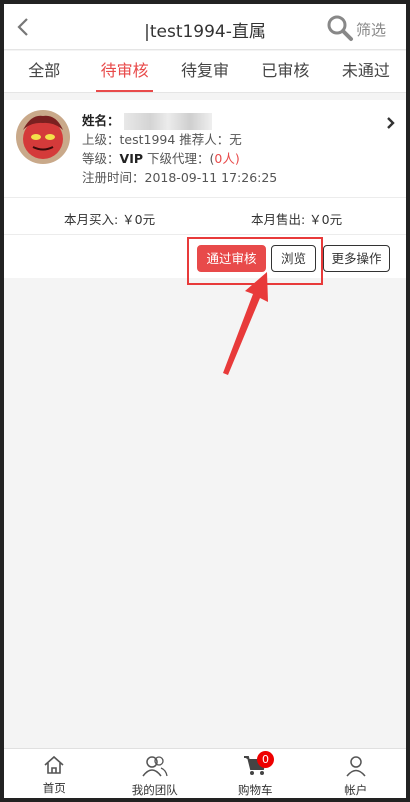 The height and width of the screenshot is (802, 410). I want to click on more-actions-button: 更多操作, so click(356, 258).